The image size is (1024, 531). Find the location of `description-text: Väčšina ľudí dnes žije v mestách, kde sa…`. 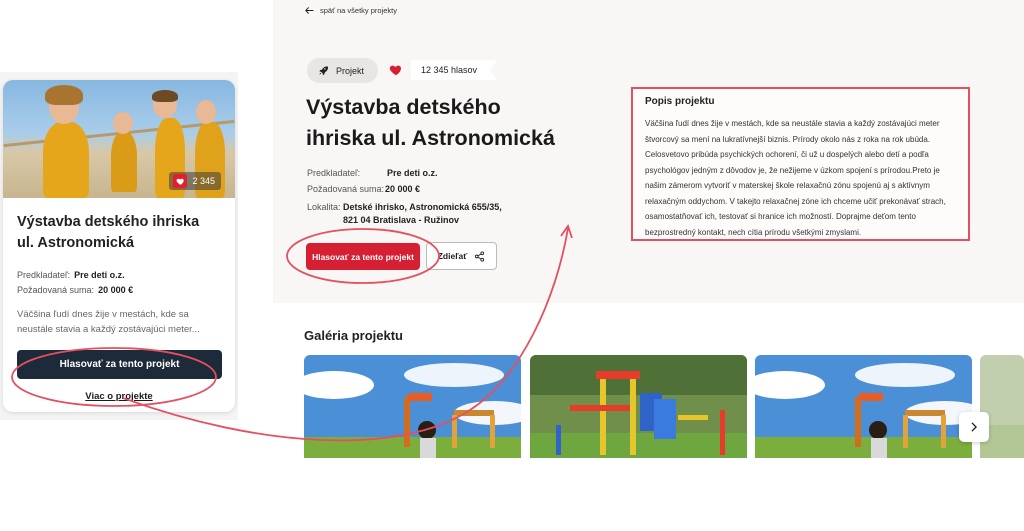

description-text: Väčšina ľudí dnes žije v mestách, kde sa… is located at coordinates (795, 178).